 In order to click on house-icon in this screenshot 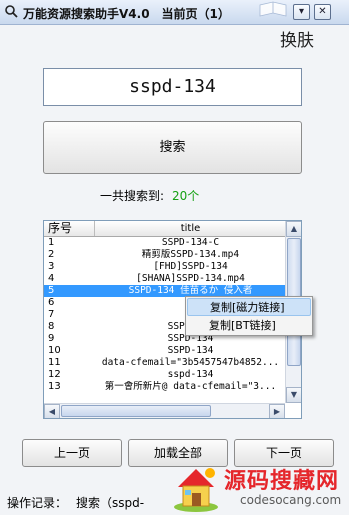, I will do `click(196, 490)`.